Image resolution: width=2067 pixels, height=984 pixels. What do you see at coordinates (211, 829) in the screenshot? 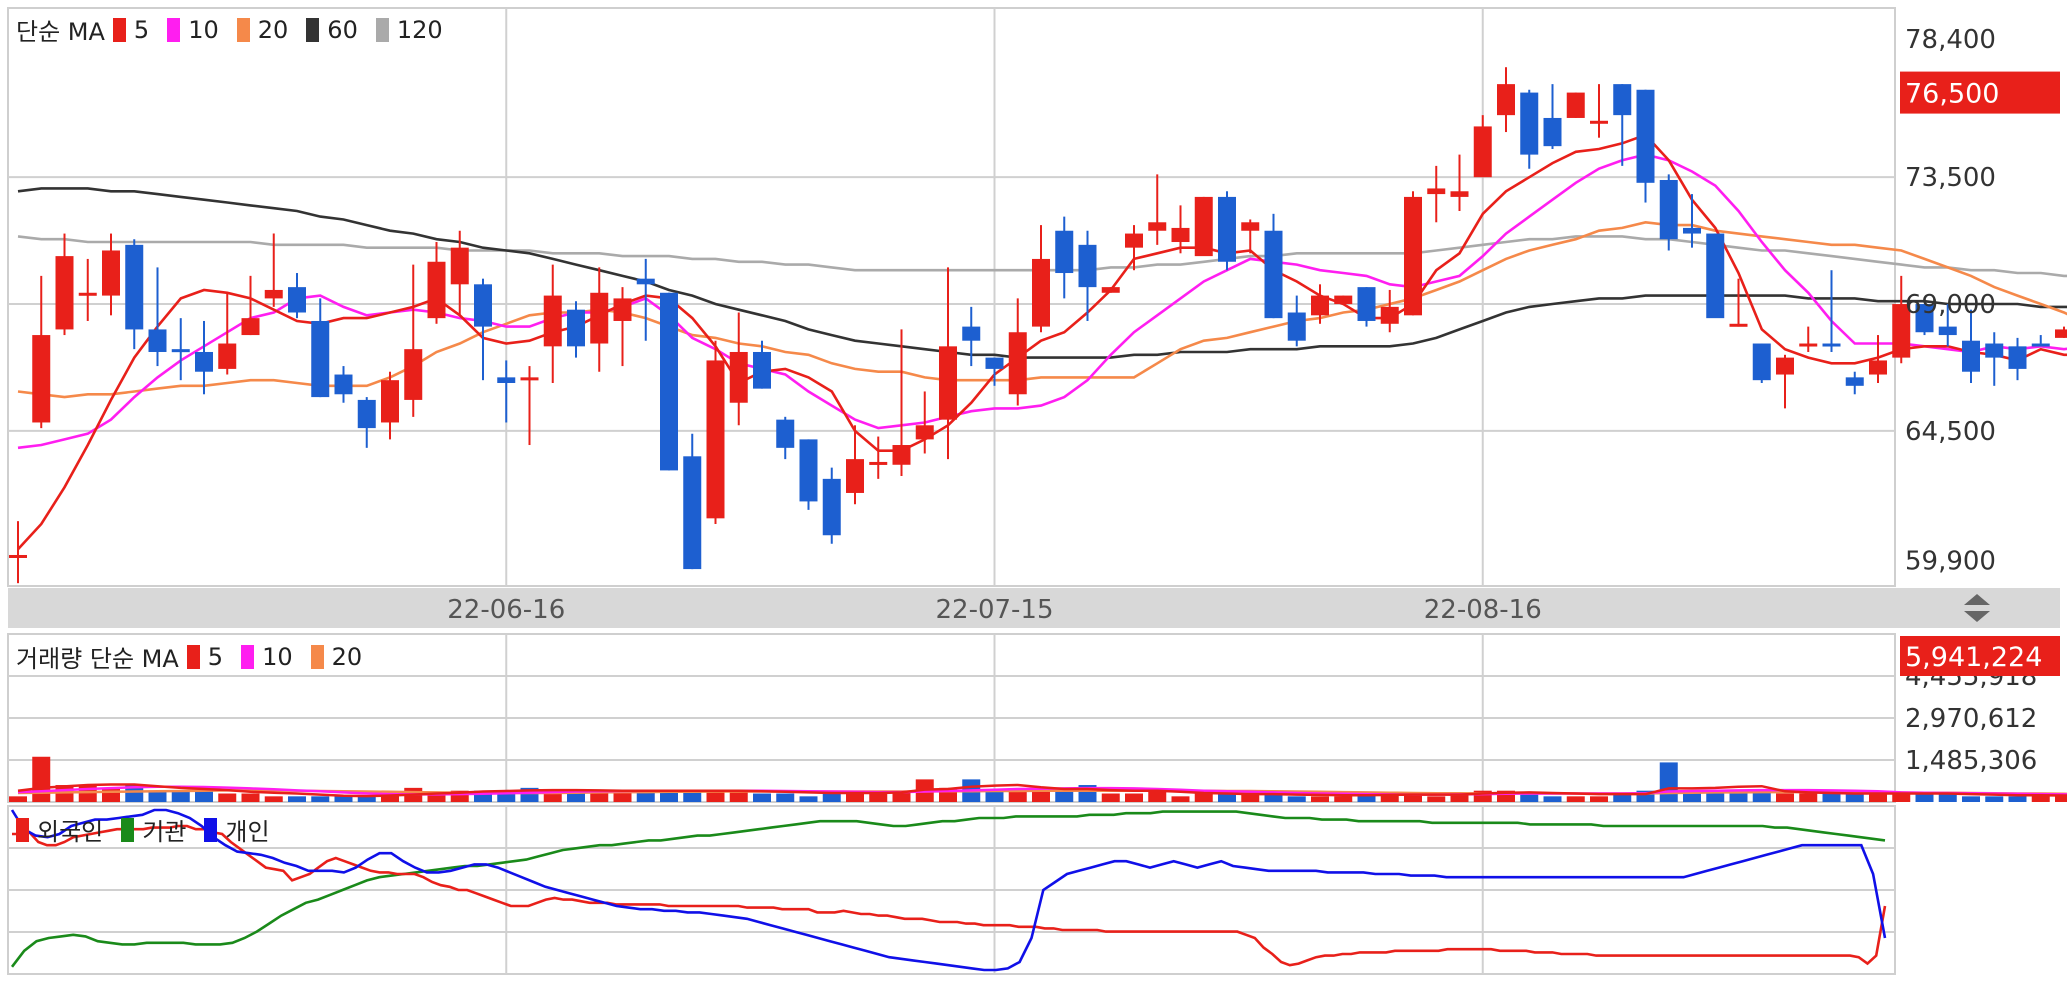
I see `individual-swatch` at bounding box center [211, 829].